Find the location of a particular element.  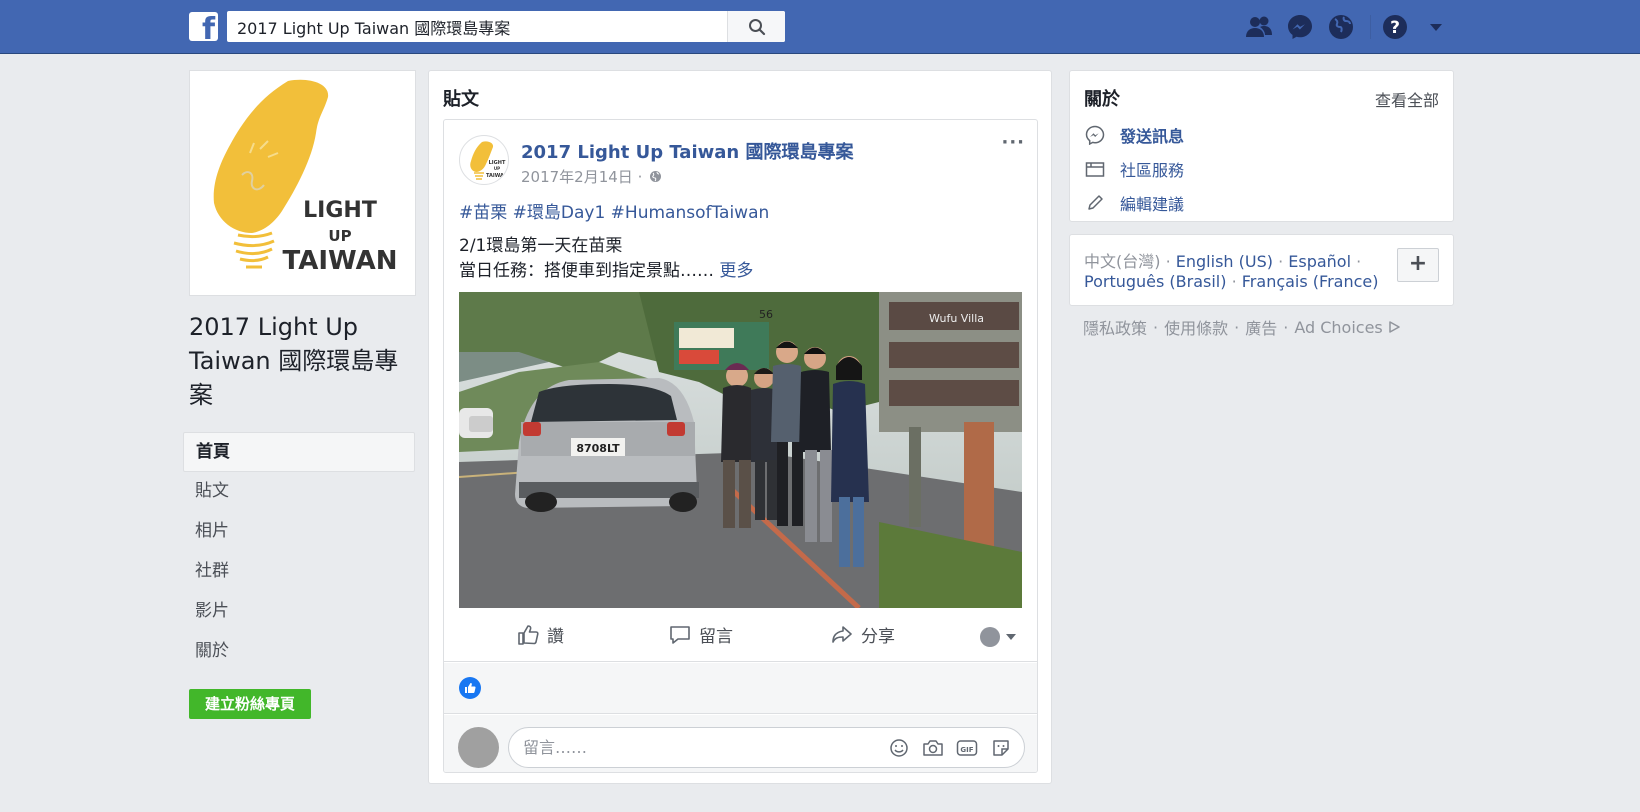

gif-icon: GIF is located at coordinates (967, 748).